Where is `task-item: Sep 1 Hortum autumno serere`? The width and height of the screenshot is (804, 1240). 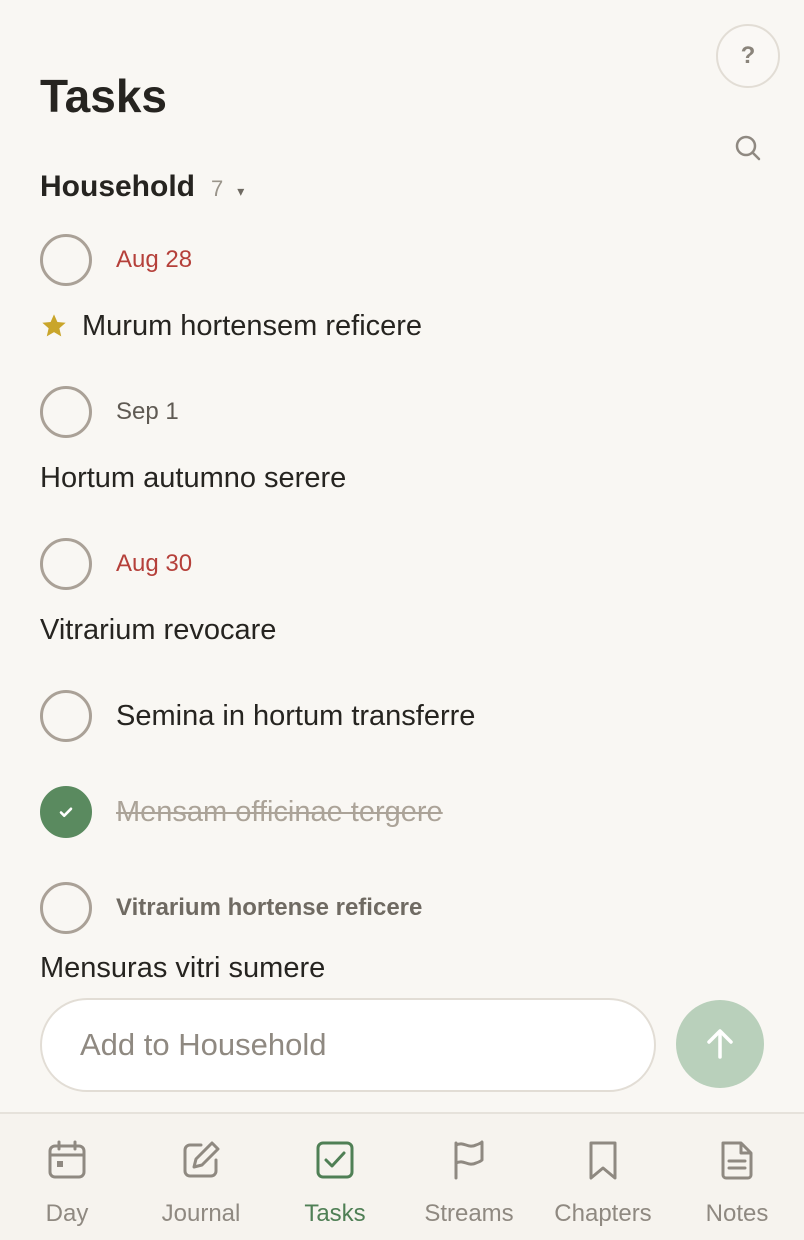 task-item: Sep 1 Hortum autumno serere is located at coordinates (410, 442).